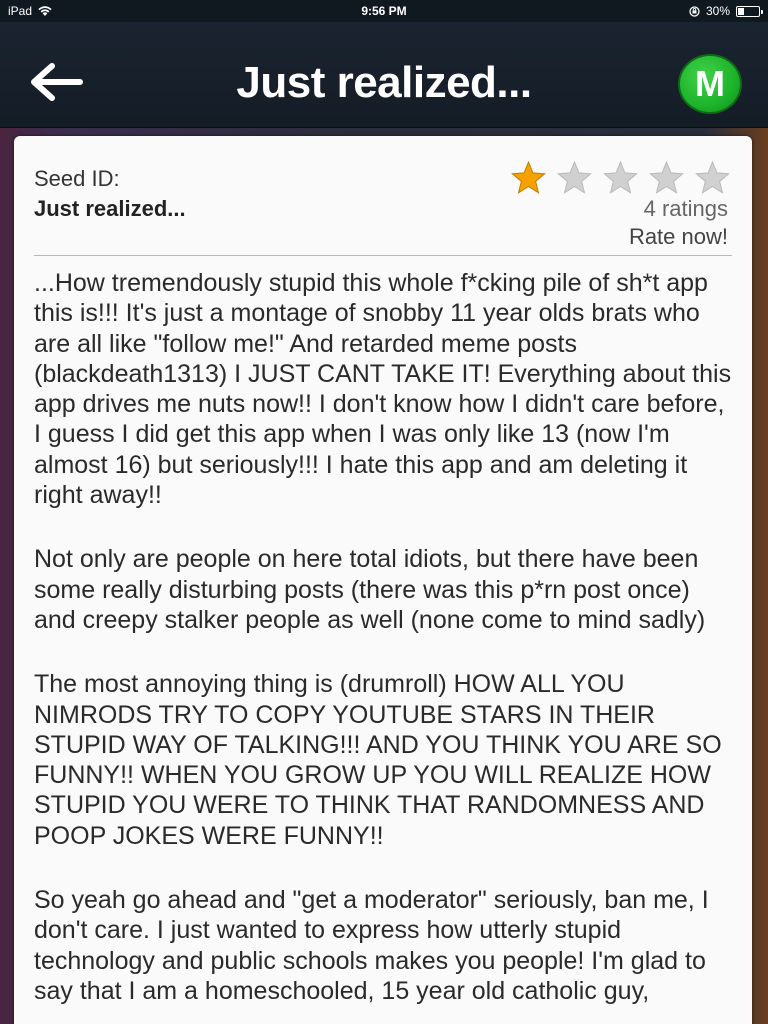  I want to click on status-bar: iPad 9:56 PM 30%, so click(384, 11).